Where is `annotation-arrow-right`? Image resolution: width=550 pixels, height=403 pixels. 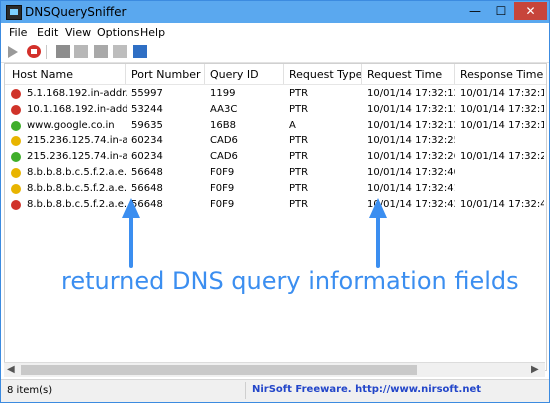
annotation-arrow-right is located at coordinates (378, 233).